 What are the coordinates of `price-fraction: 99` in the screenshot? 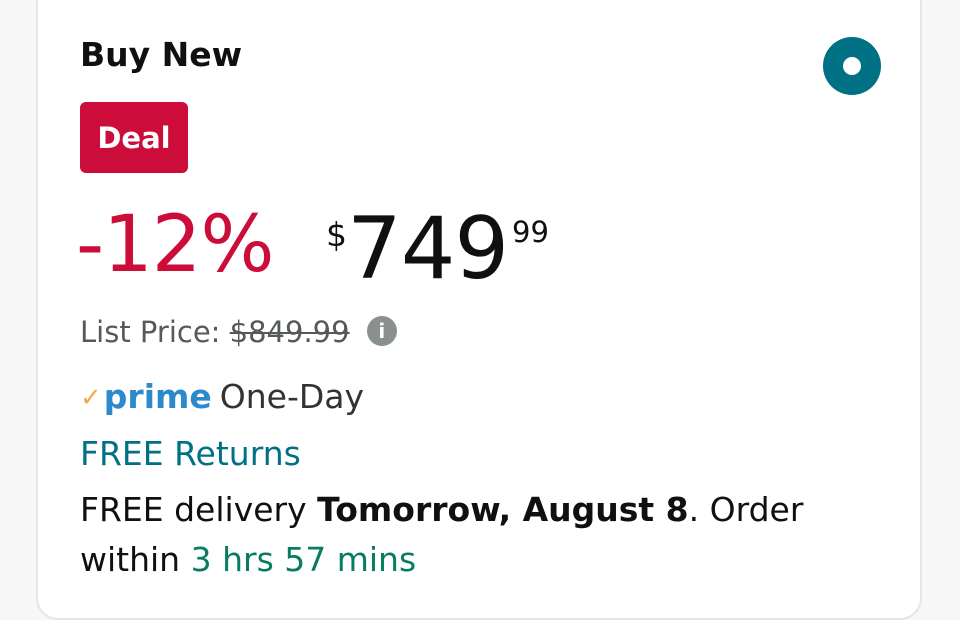 It's located at (530, 232).